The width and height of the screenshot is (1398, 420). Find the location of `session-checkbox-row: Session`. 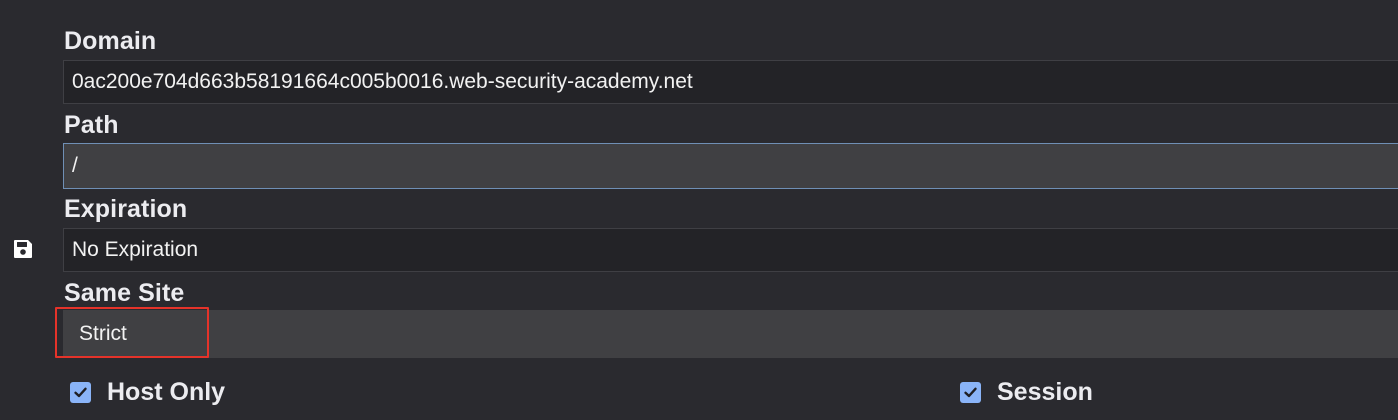

session-checkbox-row: Session is located at coordinates (1026, 392).